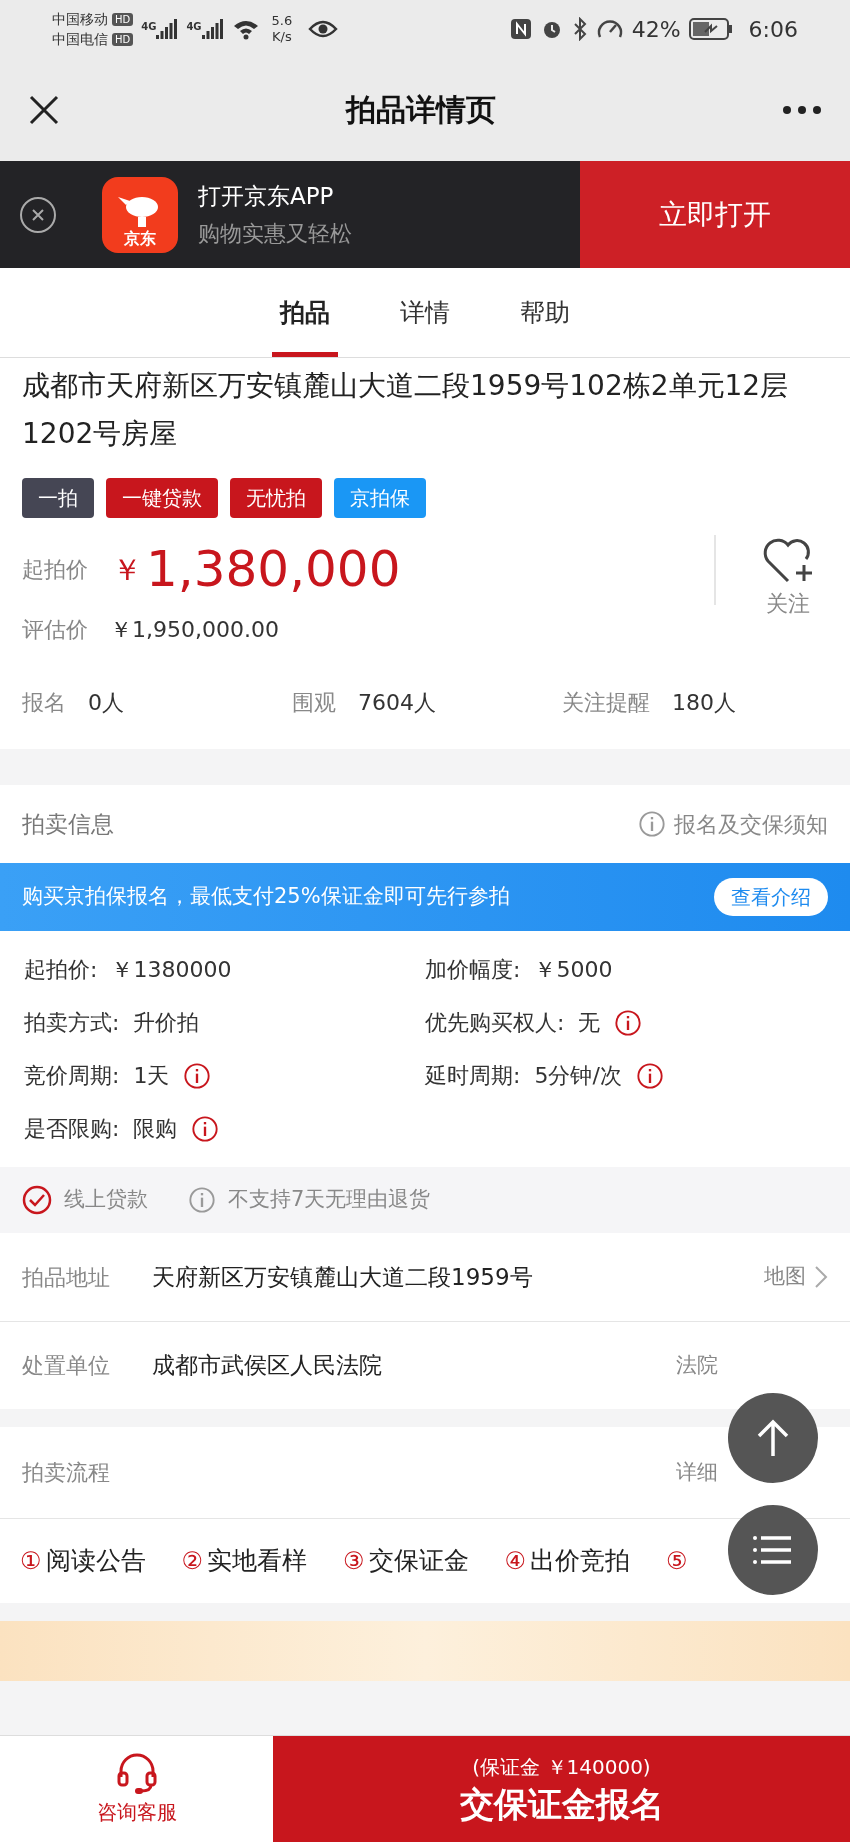 Image resolution: width=850 pixels, height=1842 pixels. Describe the element at coordinates (55, 630) in the screenshot. I see `estimate-label: 评估价` at that location.